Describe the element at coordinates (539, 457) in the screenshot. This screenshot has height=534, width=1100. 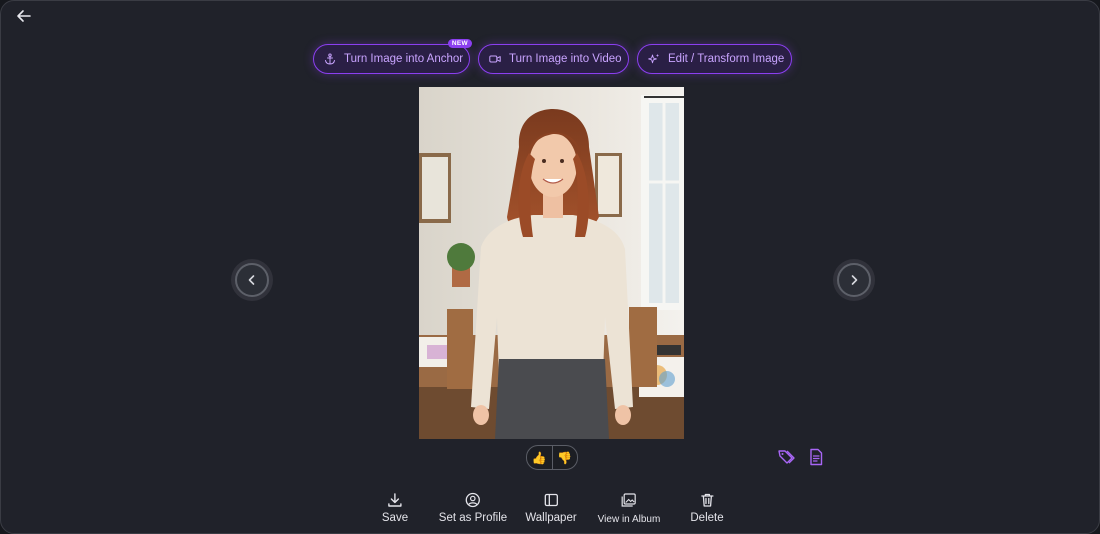
I see `thumbs-up-button: 👍` at that location.